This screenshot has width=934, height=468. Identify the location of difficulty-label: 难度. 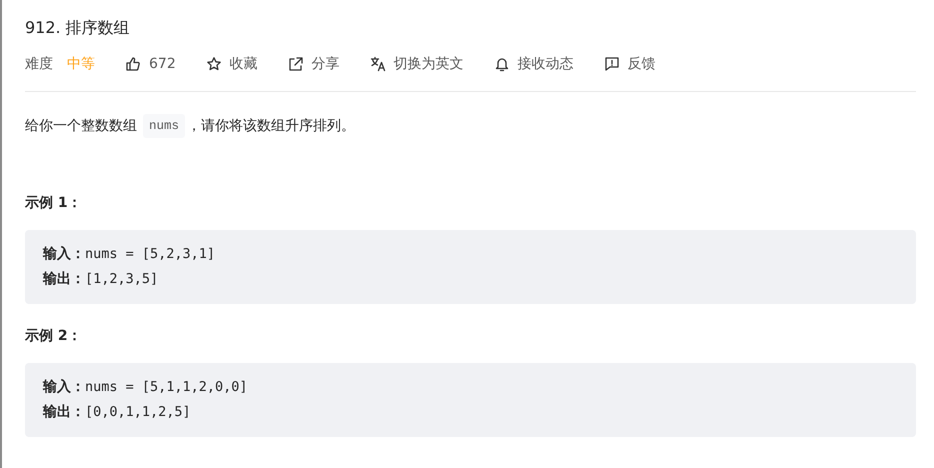
(39, 64).